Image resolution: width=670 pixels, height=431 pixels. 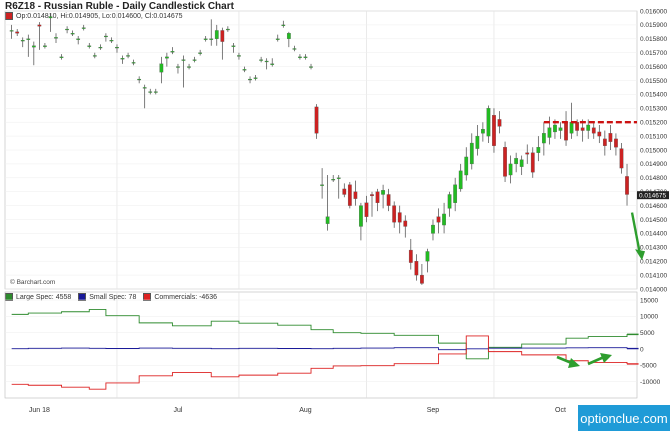 I want to click on price-tick-label: 0.014000, so click(x=653, y=289).